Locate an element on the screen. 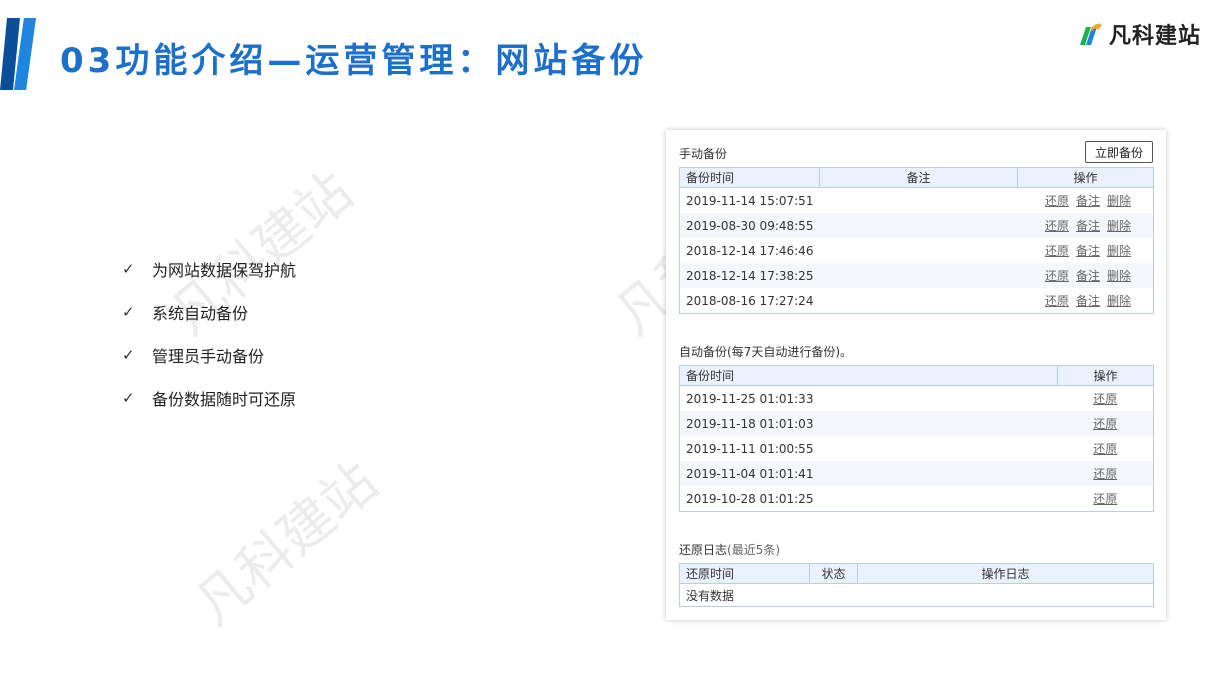  backup-time: 2018-12-14 17:38:25 is located at coordinates (749, 275).